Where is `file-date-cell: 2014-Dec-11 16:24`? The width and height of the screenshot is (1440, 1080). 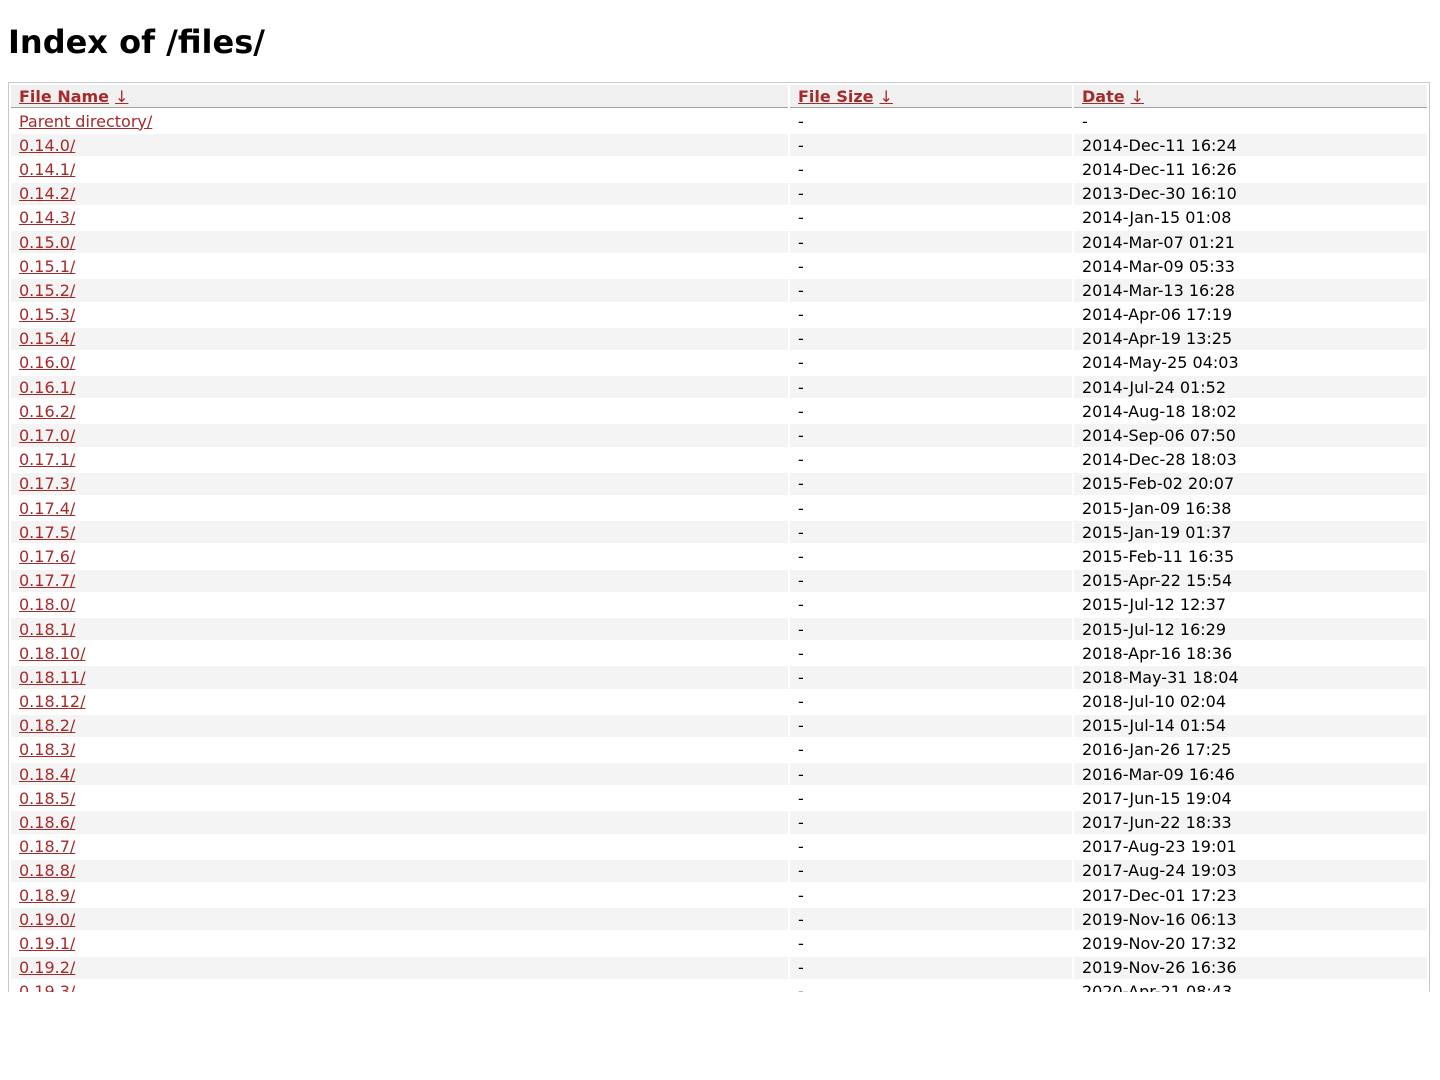 file-date-cell: 2014-Dec-11 16:24 is located at coordinates (1250, 145).